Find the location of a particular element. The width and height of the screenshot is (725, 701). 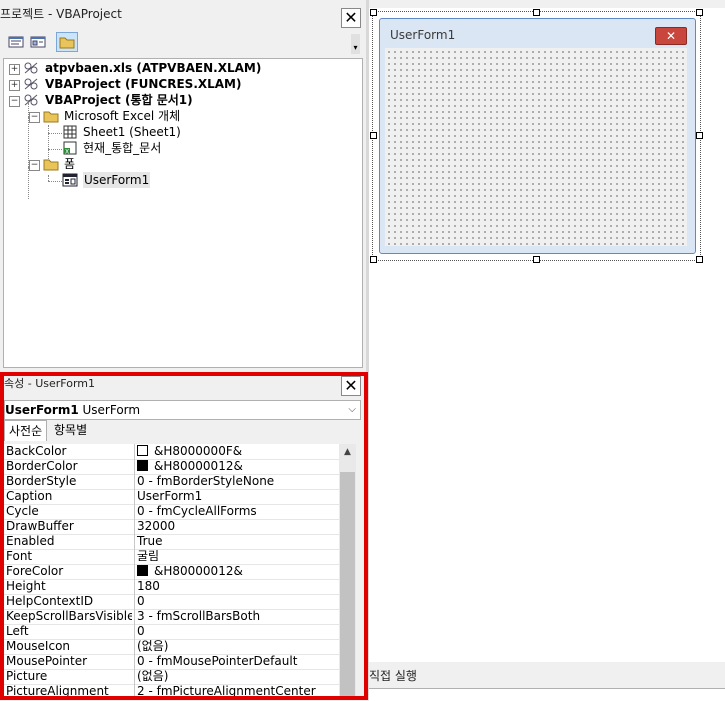

property-value-text: True is located at coordinates (150, 541).